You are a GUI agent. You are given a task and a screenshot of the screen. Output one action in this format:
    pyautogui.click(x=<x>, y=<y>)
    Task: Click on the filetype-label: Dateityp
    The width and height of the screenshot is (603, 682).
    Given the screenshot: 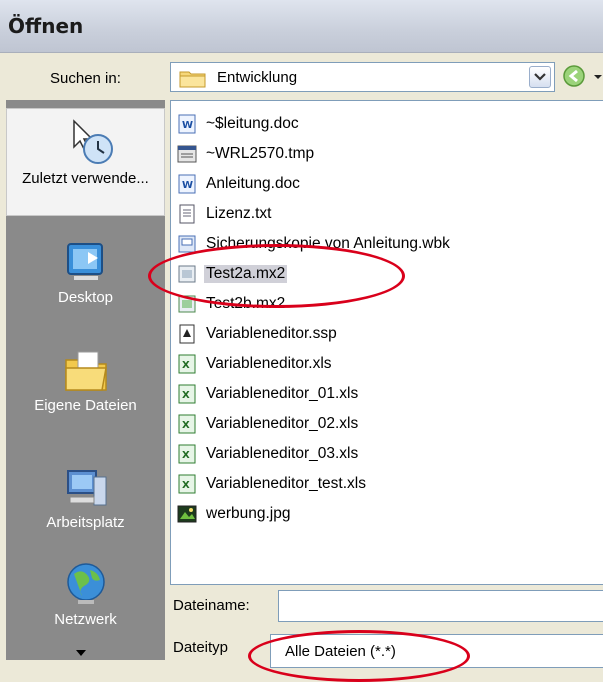 What is the action you would take?
    pyautogui.click(x=201, y=647)
    